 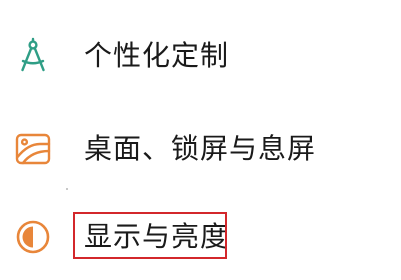 I want to click on menu-item-label: 桌面、锁屏与息屏, so click(x=200, y=148).